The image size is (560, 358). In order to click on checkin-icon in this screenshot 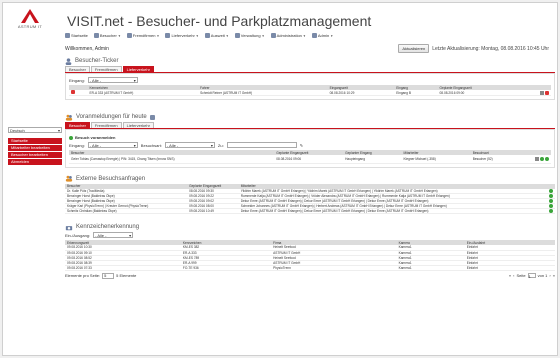, I will do `click(542, 158)`.